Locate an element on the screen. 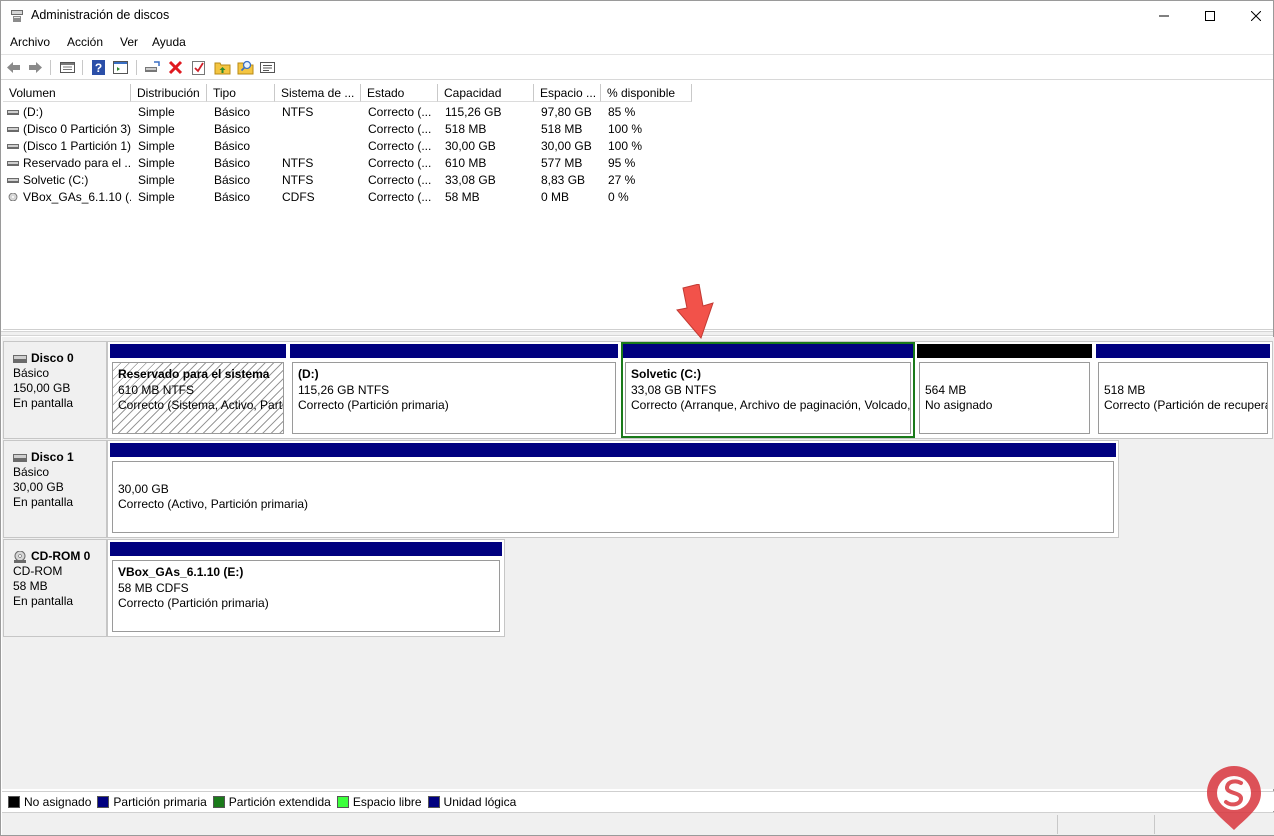 The width and height of the screenshot is (1274, 836). console-icon is located at coordinates (120, 67).